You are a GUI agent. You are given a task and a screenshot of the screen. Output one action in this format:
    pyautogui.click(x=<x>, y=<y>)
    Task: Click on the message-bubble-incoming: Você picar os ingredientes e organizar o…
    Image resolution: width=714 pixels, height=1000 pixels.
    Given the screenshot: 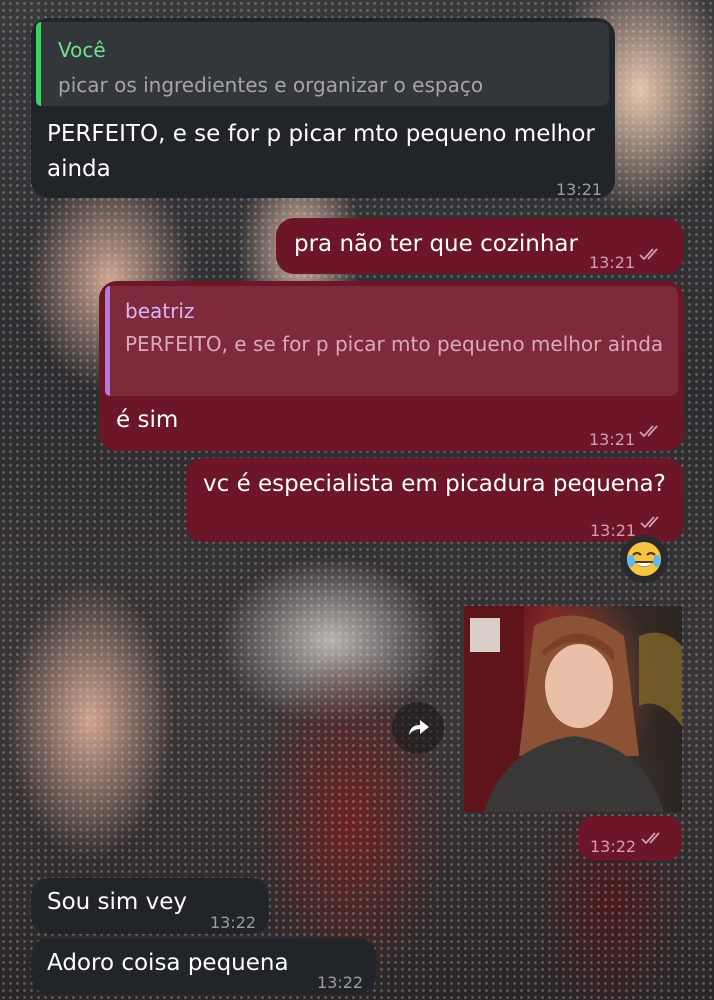 What is the action you would take?
    pyautogui.click(x=323, y=108)
    